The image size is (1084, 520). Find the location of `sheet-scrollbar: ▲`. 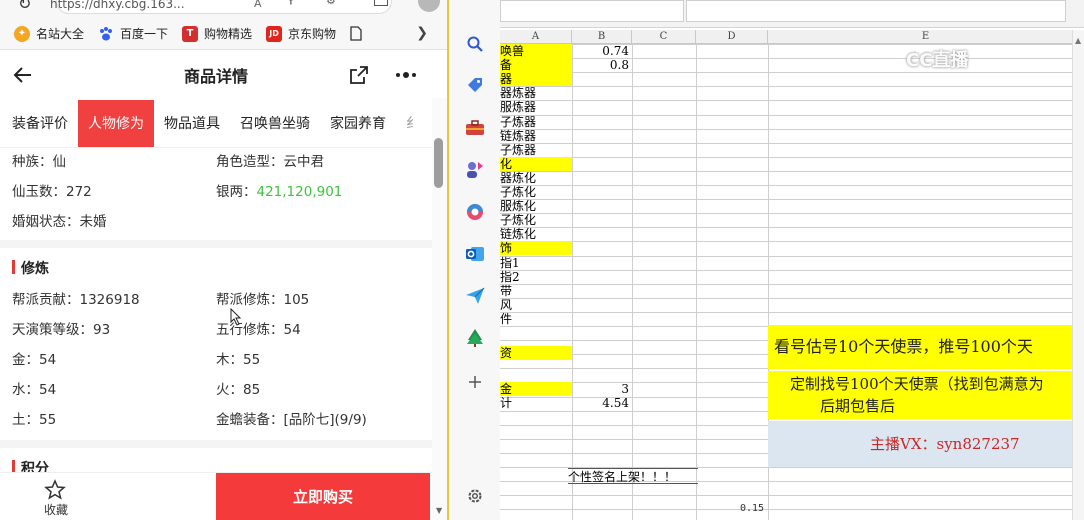

sheet-scrollbar: ▲ is located at coordinates (1078, 275).